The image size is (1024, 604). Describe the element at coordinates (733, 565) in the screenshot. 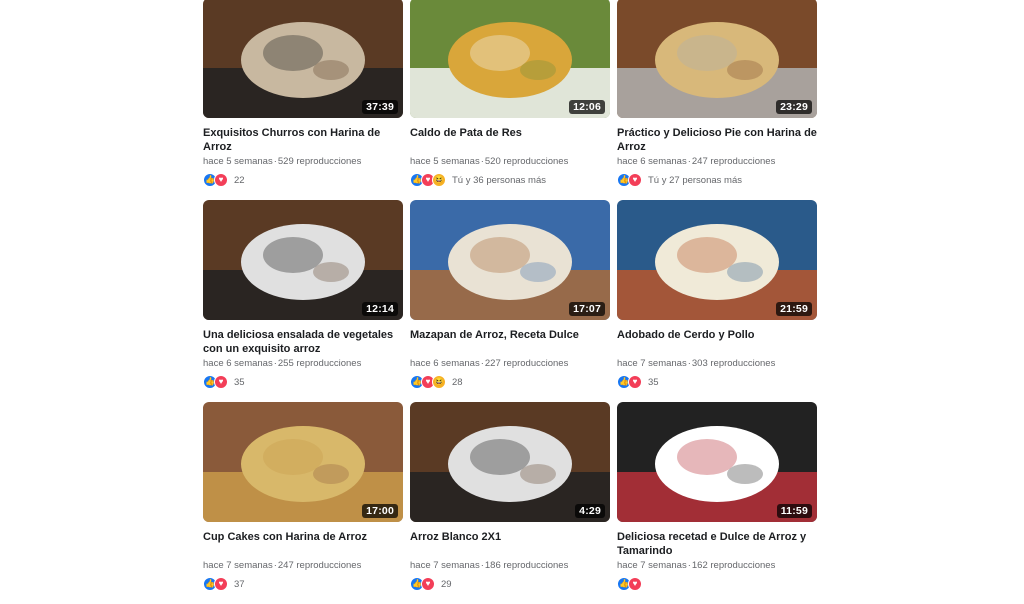

I see `video-views: 162 reproducciones` at that location.